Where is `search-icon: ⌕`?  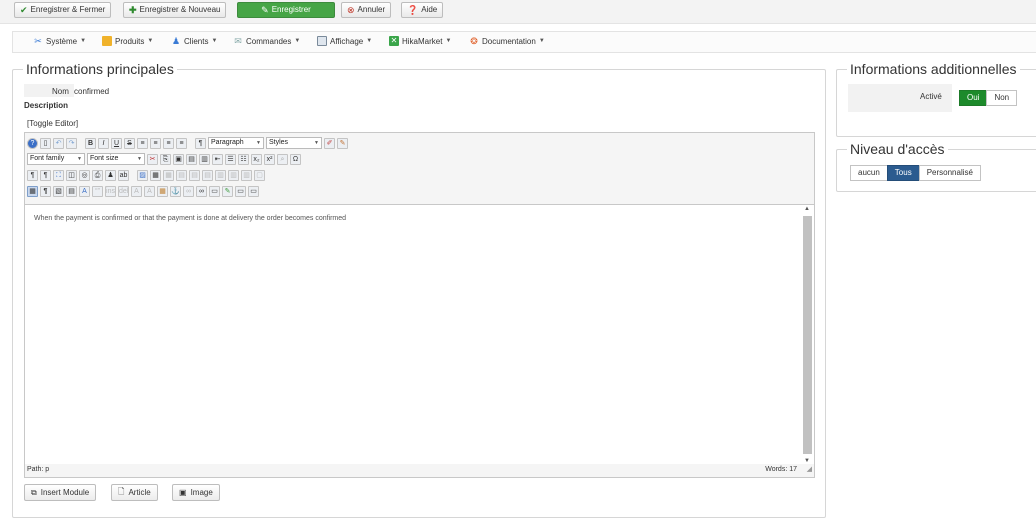
search-icon: ⌕ is located at coordinates (282, 159).